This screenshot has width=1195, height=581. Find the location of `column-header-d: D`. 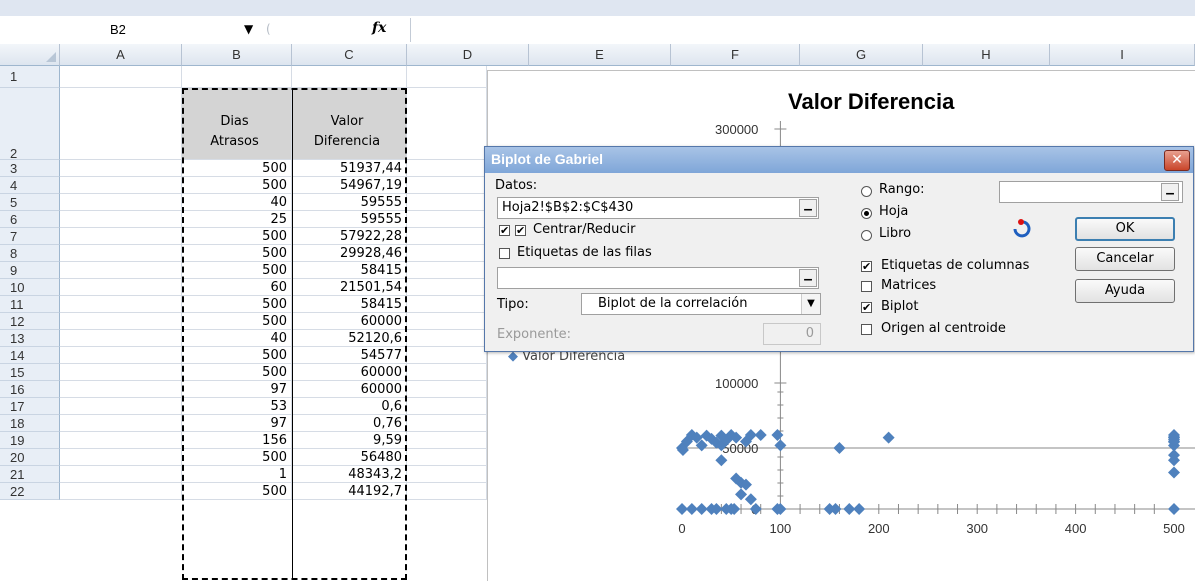

column-header-d: D is located at coordinates (468, 55).